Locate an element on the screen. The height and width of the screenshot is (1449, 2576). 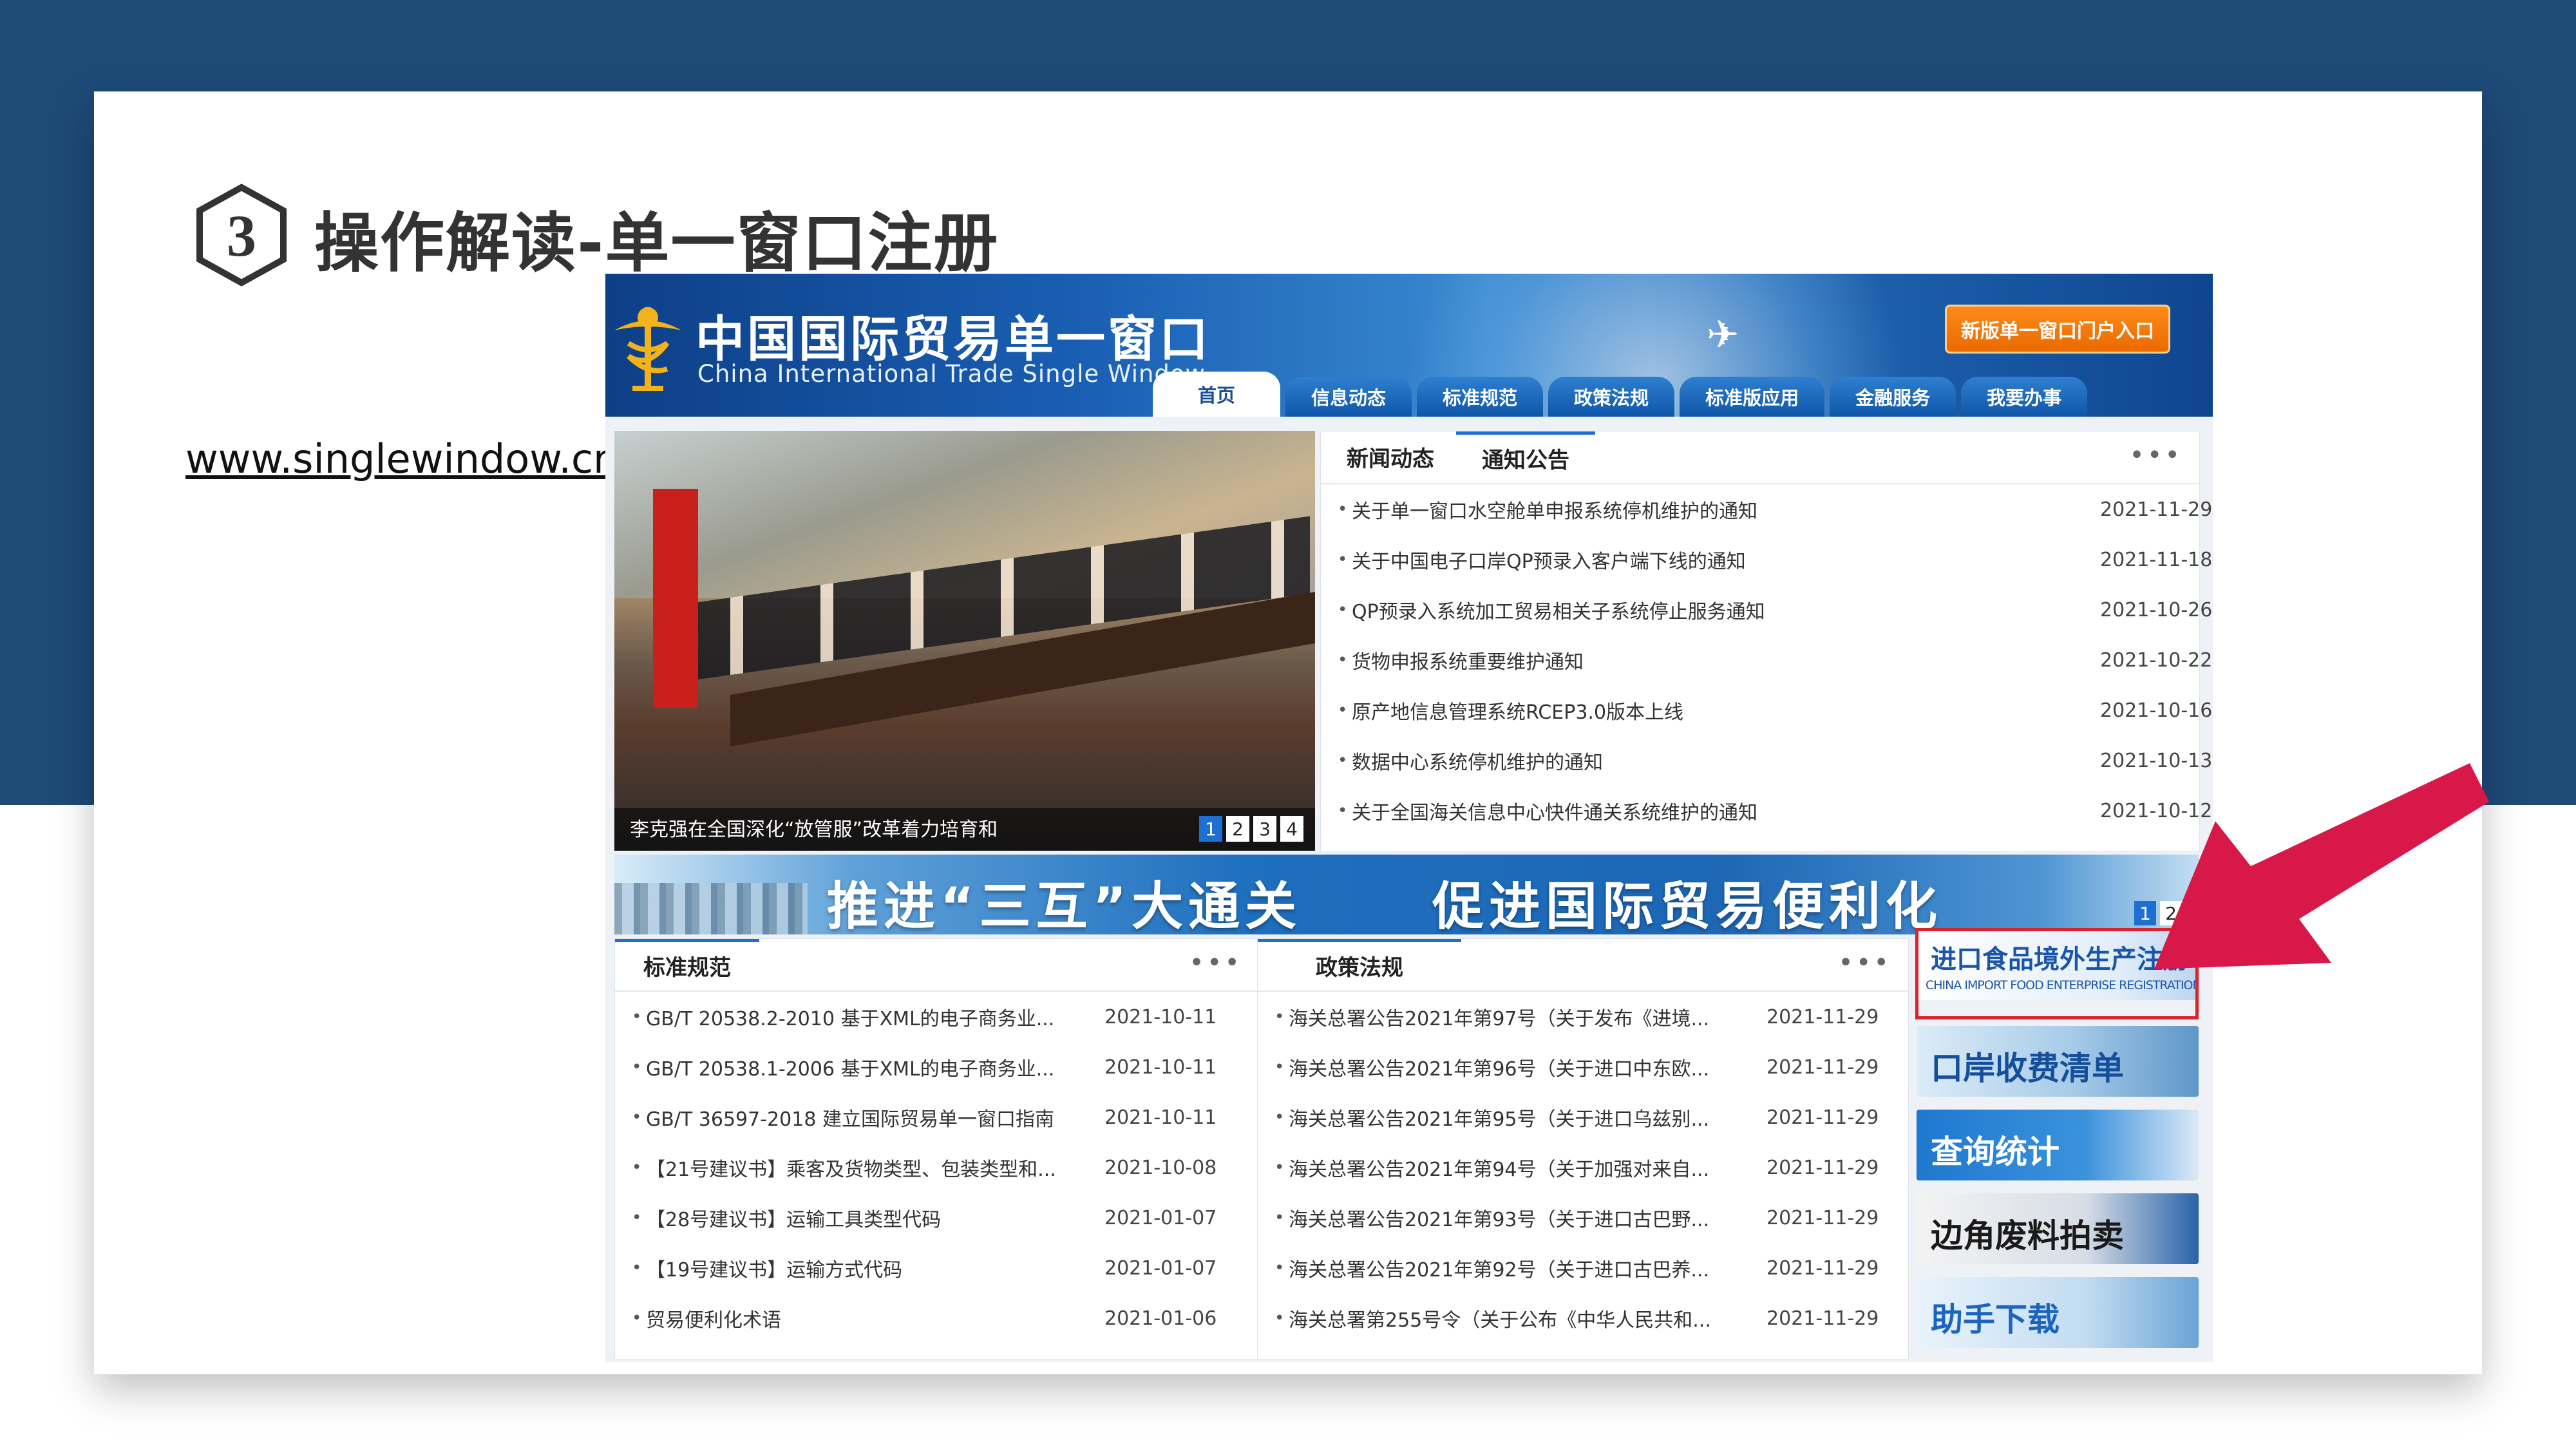
carousel-pager: 1 2 3 4 is located at coordinates (1249, 829).